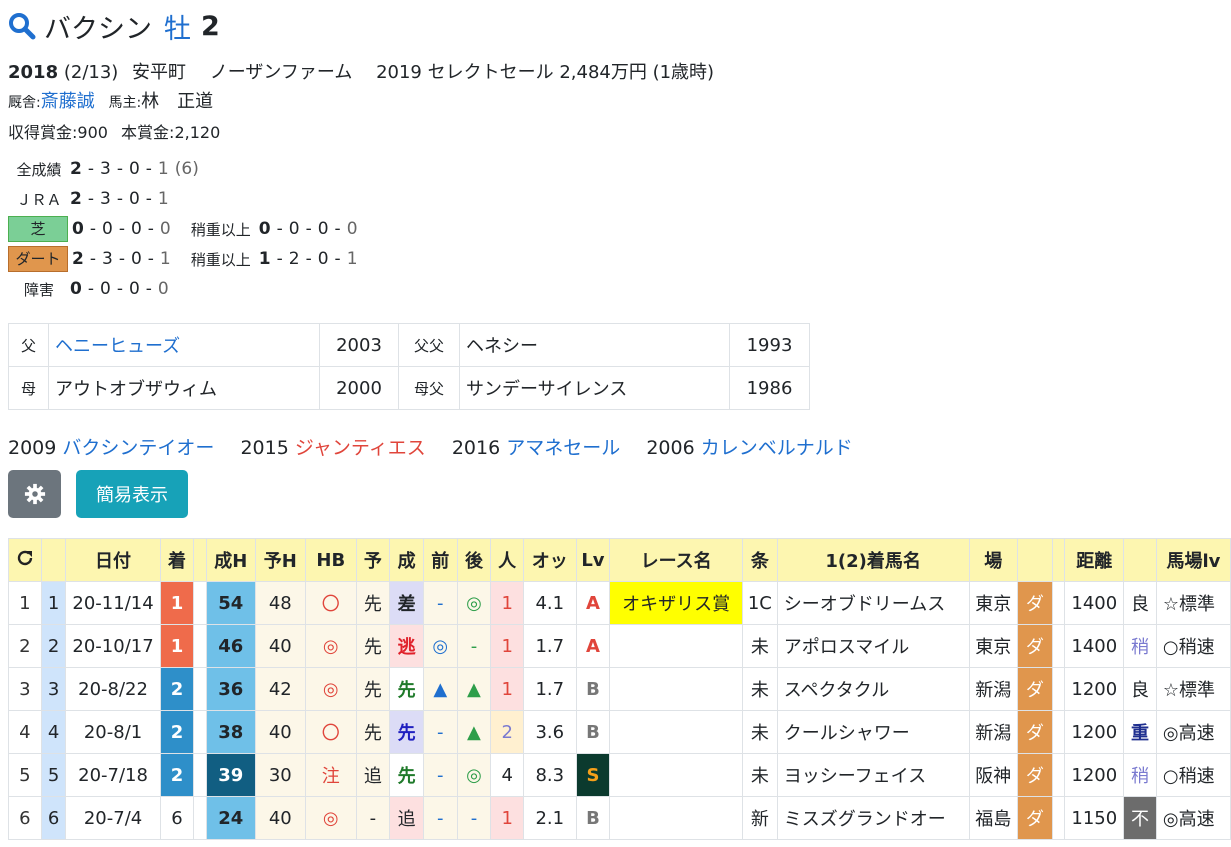 The image size is (1231, 847). Describe the element at coordinates (993, 560) in the screenshot. I see `col-track: 場` at that location.